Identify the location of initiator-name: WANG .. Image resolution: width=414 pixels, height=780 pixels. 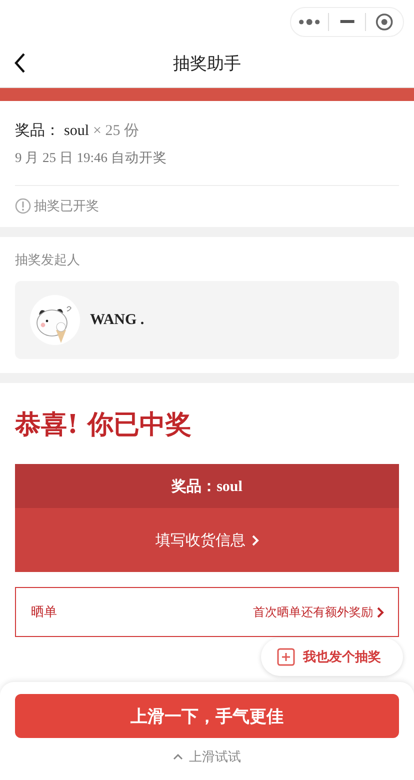
(117, 320).